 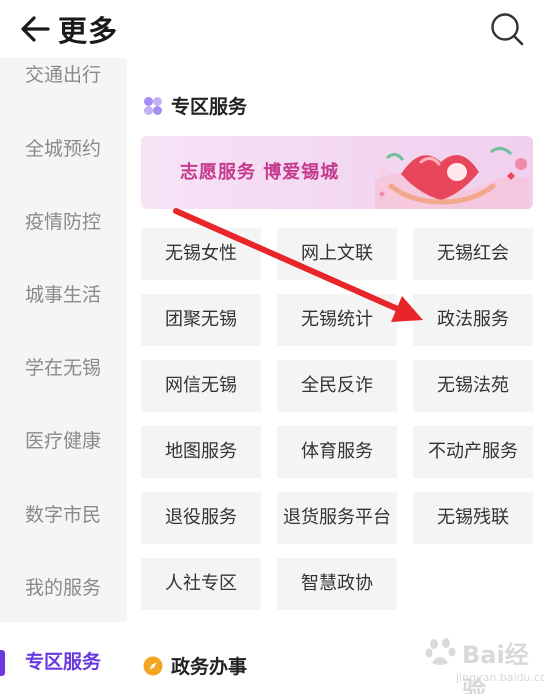 I want to click on sidebar-item-booking: 全城预约, so click(x=63, y=149).